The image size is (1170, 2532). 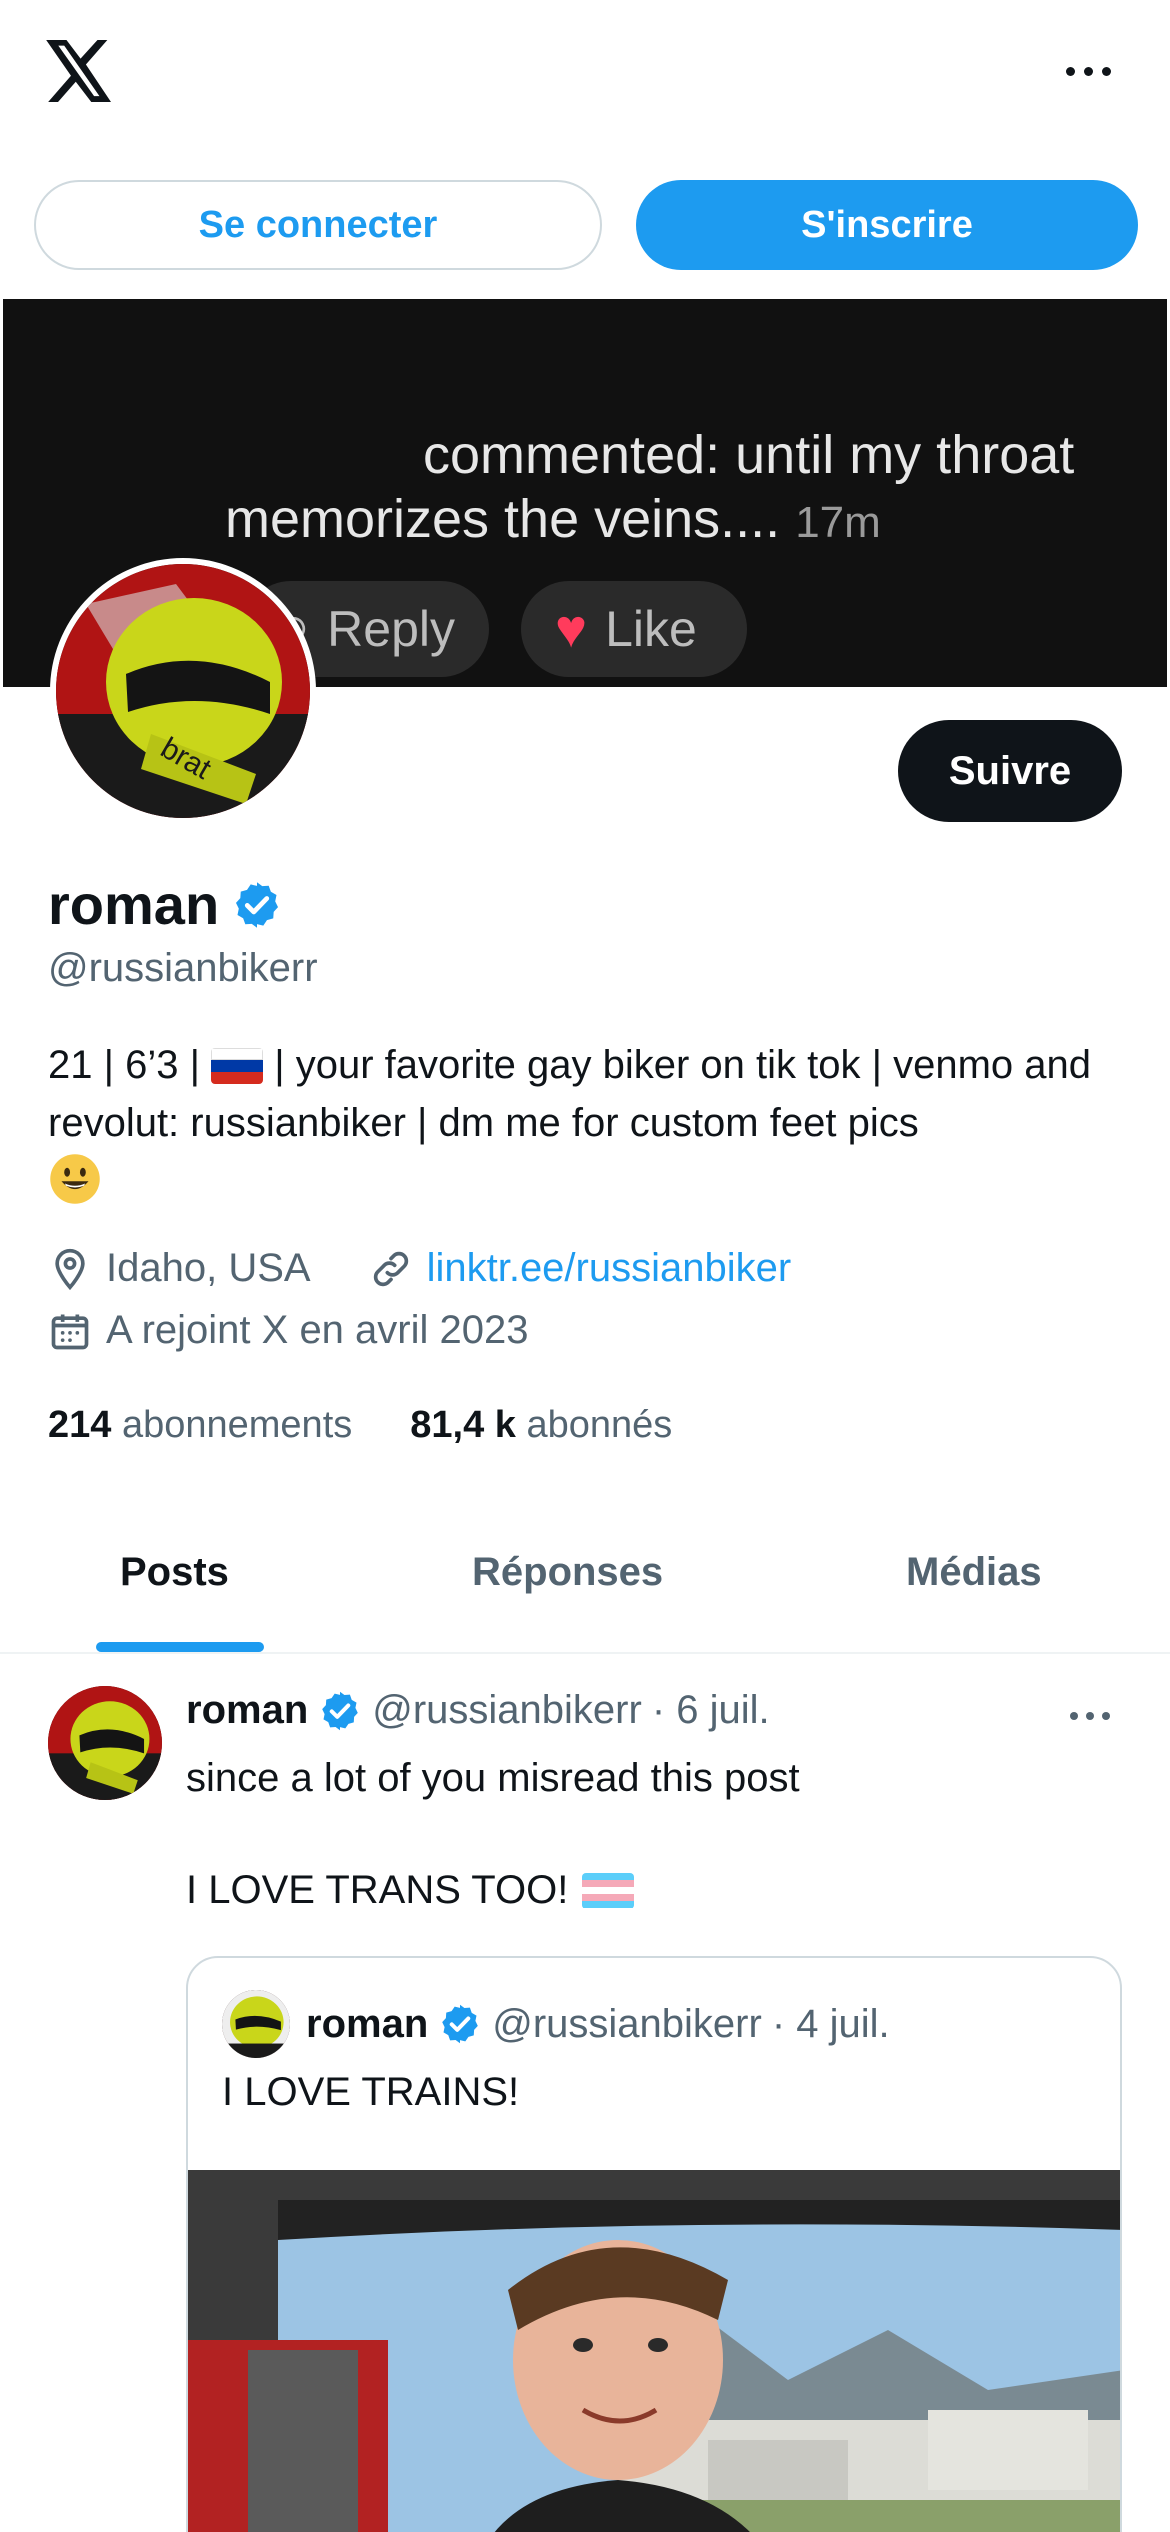 What do you see at coordinates (183, 691) in the screenshot?
I see `profile-avatar: brat` at bounding box center [183, 691].